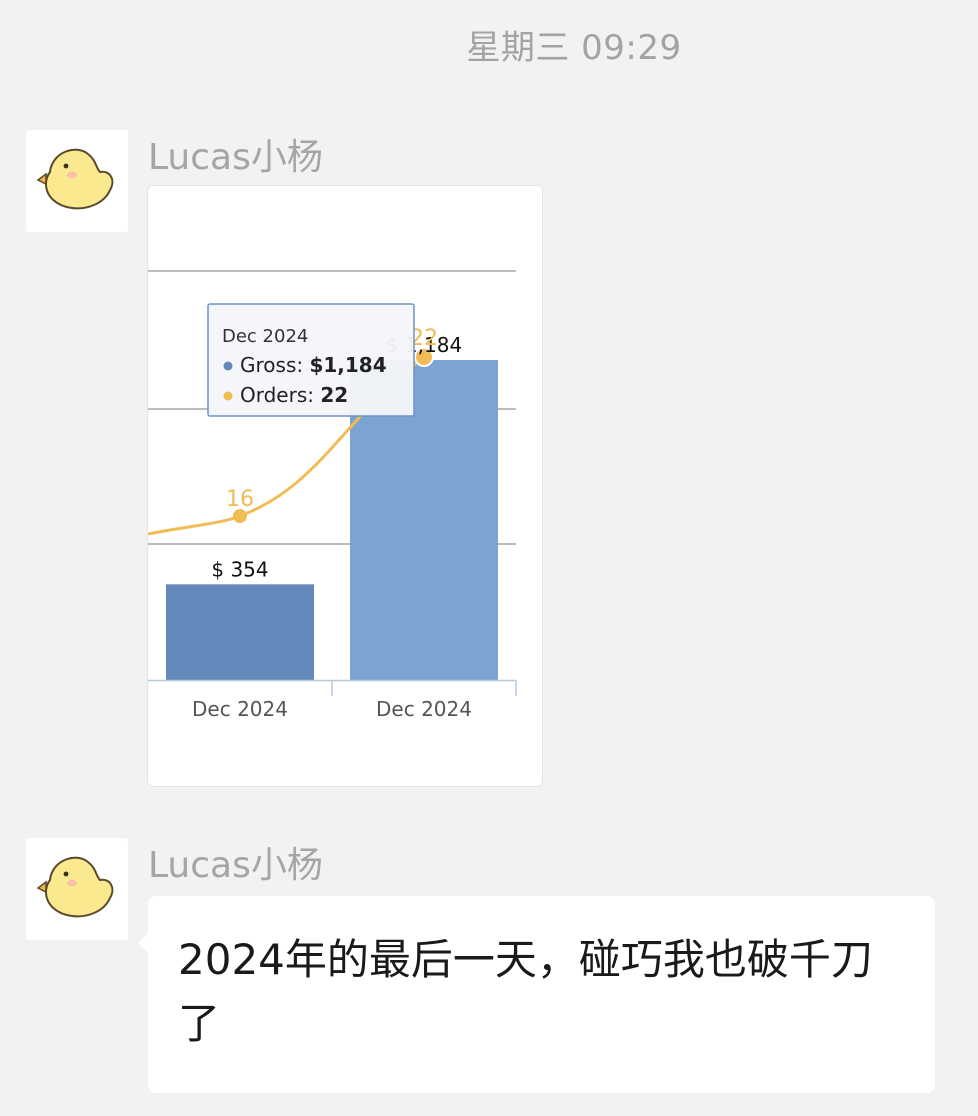 Image resolution: width=978 pixels, height=1116 pixels. I want to click on tooltip-series-name: Orders:, so click(280, 395).